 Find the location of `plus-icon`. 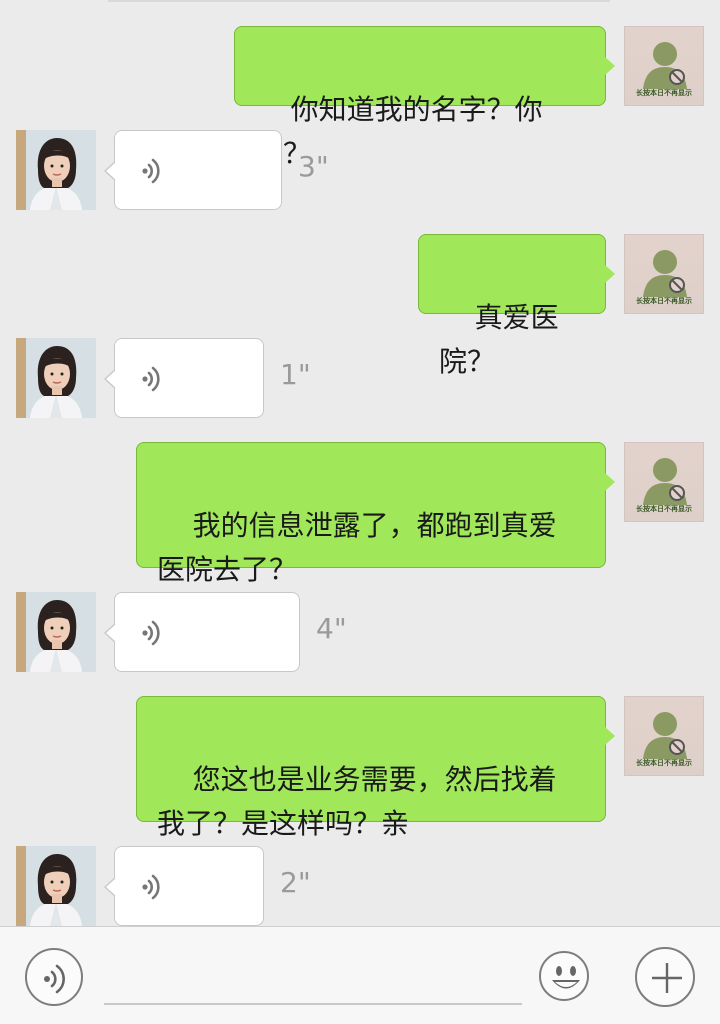

plus-icon is located at coordinates (667, 978).